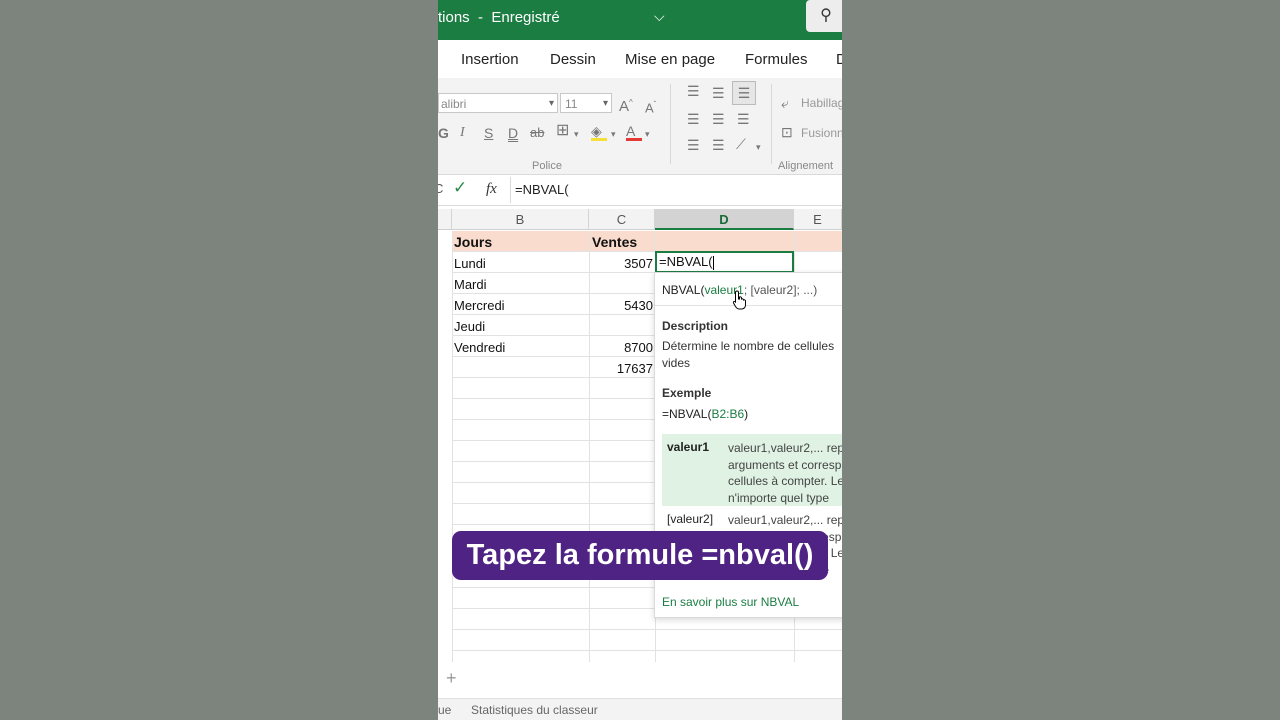  What do you see at coordinates (693, 145) in the screenshot?
I see `decrease-indent-icon: ☰` at bounding box center [693, 145].